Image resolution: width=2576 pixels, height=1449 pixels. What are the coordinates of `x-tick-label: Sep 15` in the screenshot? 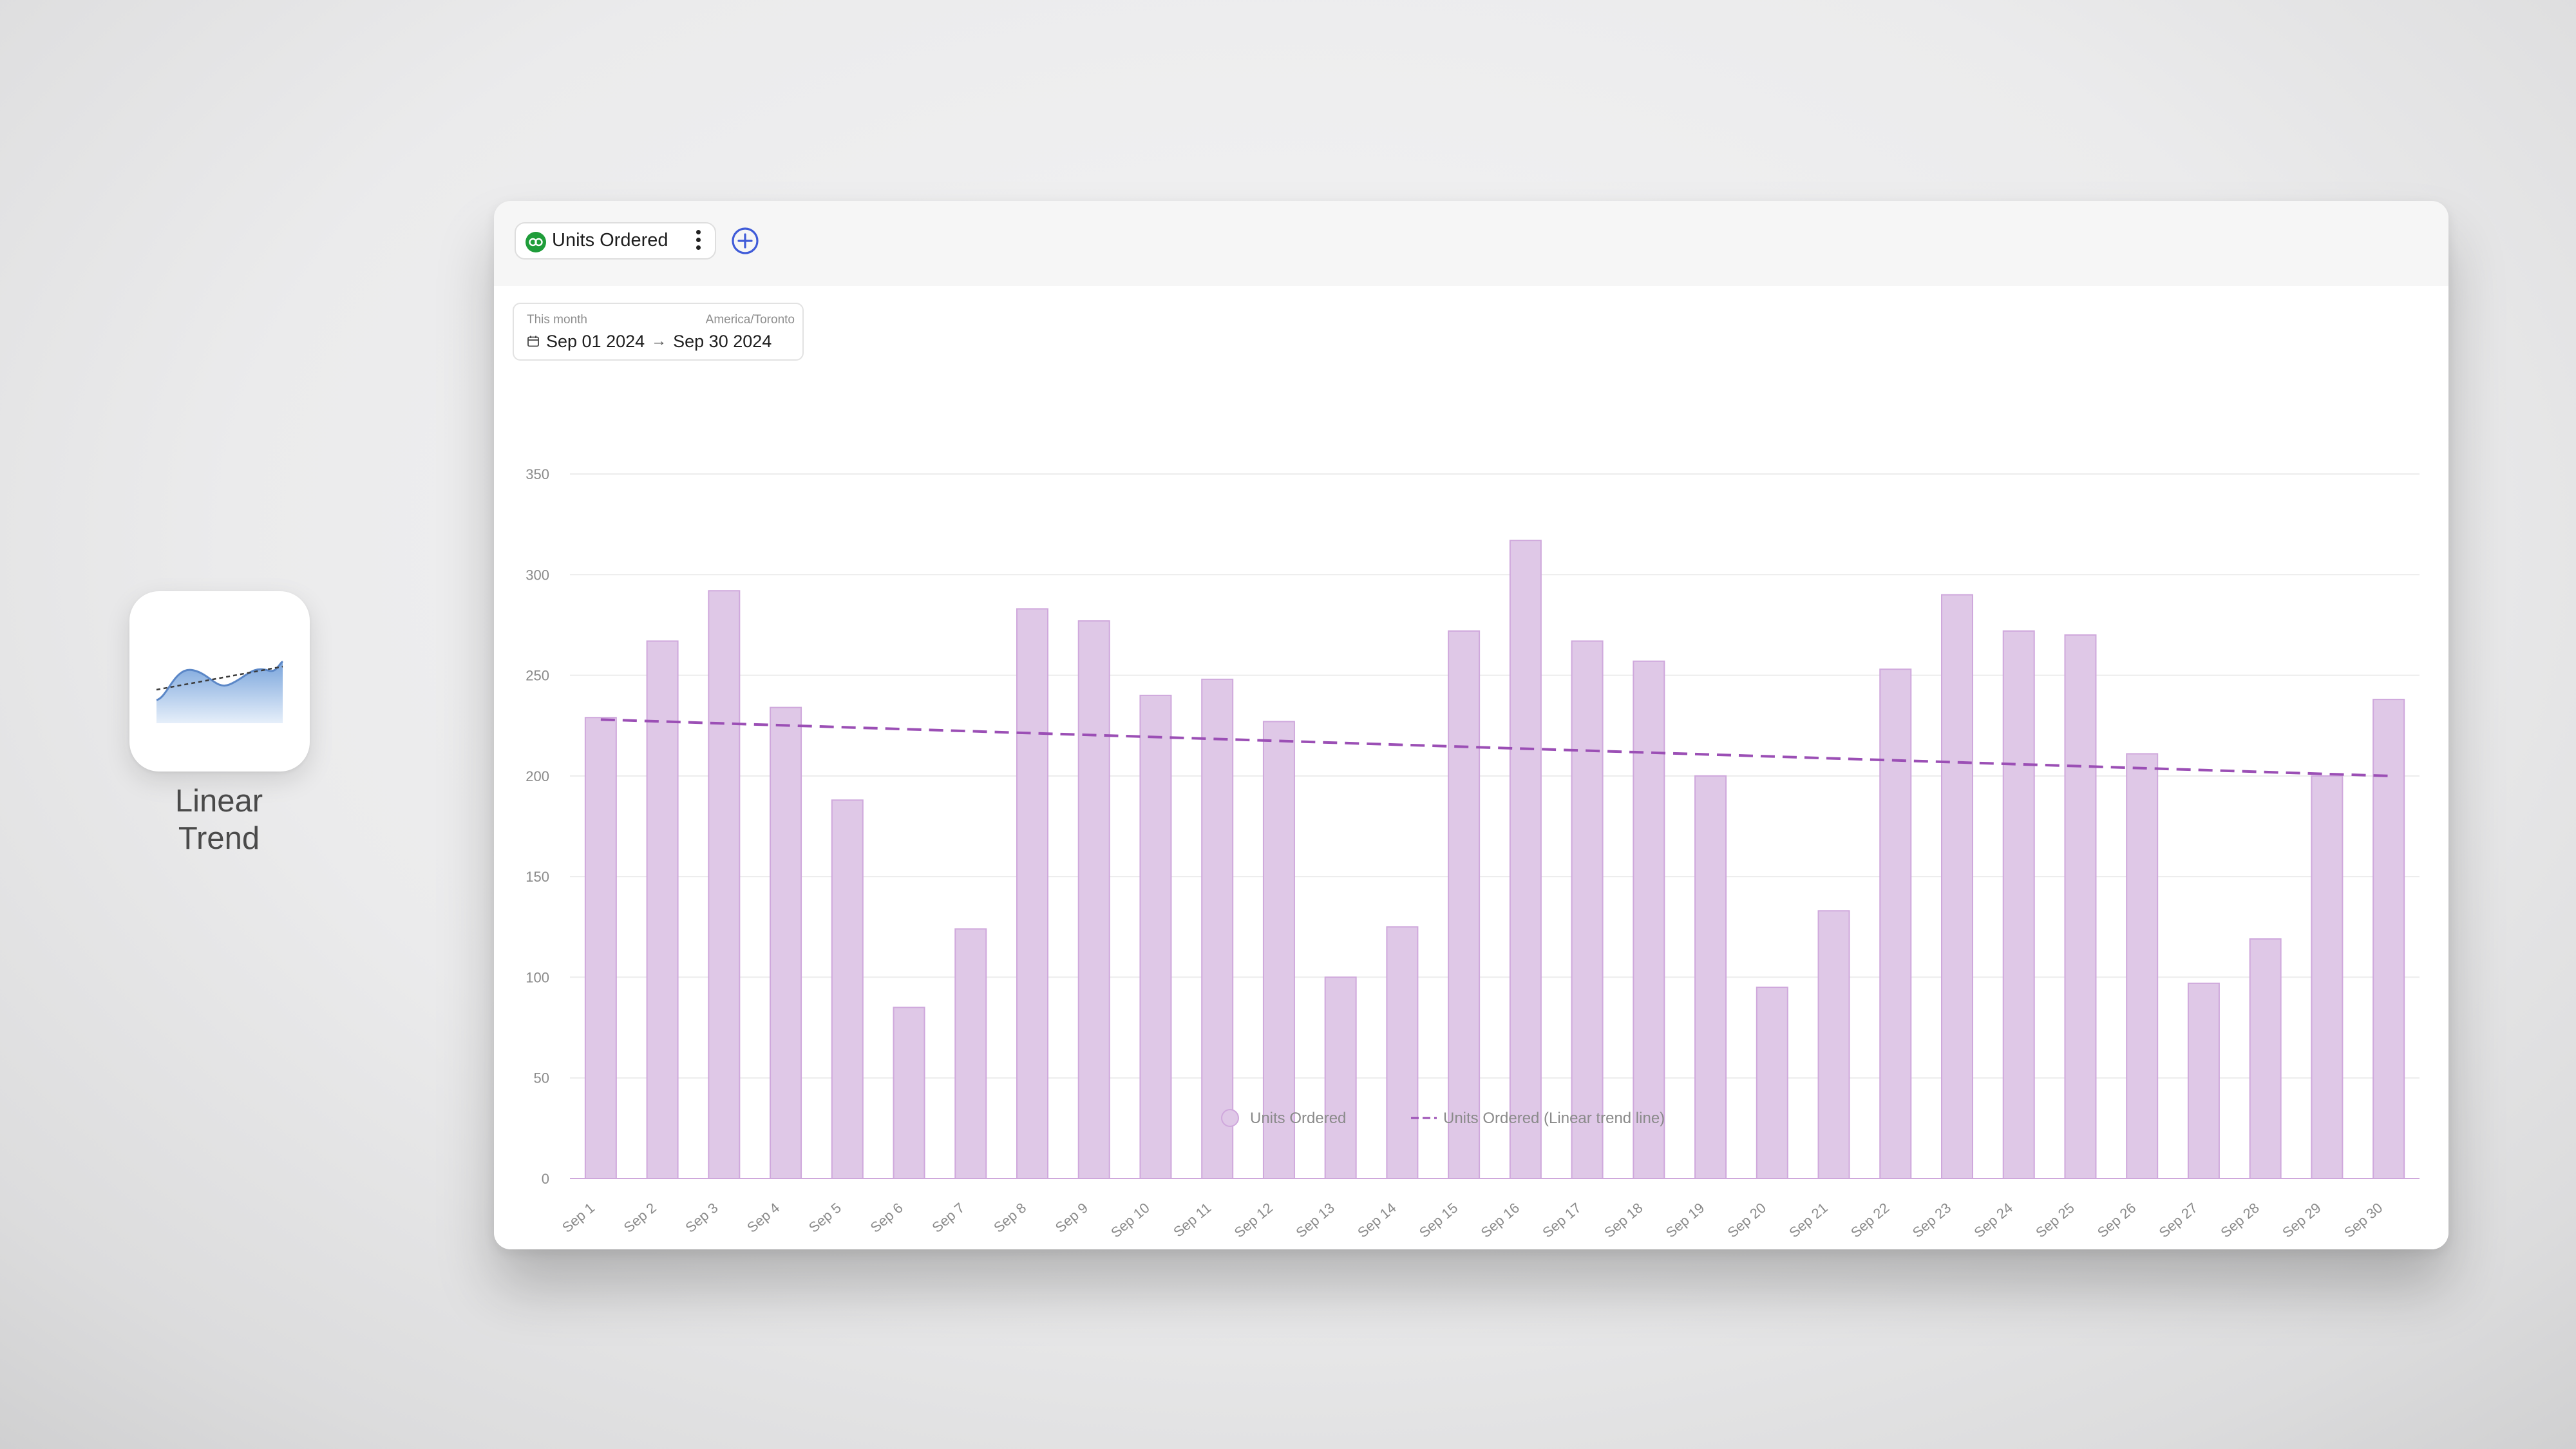 It's located at (1438, 1221).